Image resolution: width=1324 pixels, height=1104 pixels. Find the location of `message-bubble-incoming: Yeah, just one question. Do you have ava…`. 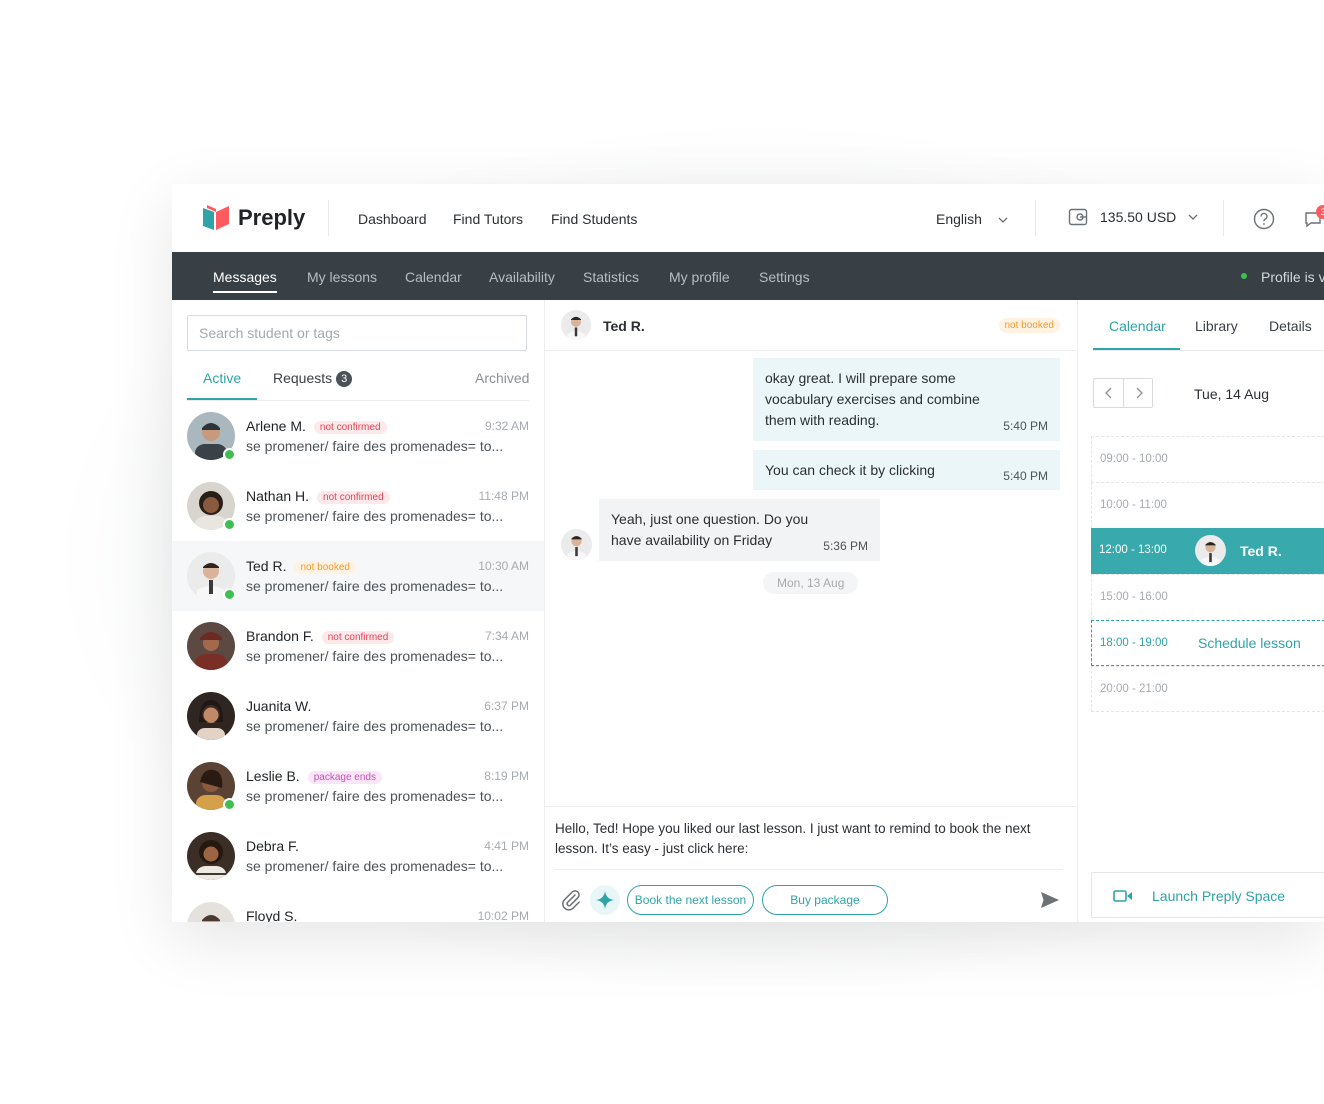

message-bubble-incoming: Yeah, just one question. Do you have ava… is located at coordinates (739, 530).